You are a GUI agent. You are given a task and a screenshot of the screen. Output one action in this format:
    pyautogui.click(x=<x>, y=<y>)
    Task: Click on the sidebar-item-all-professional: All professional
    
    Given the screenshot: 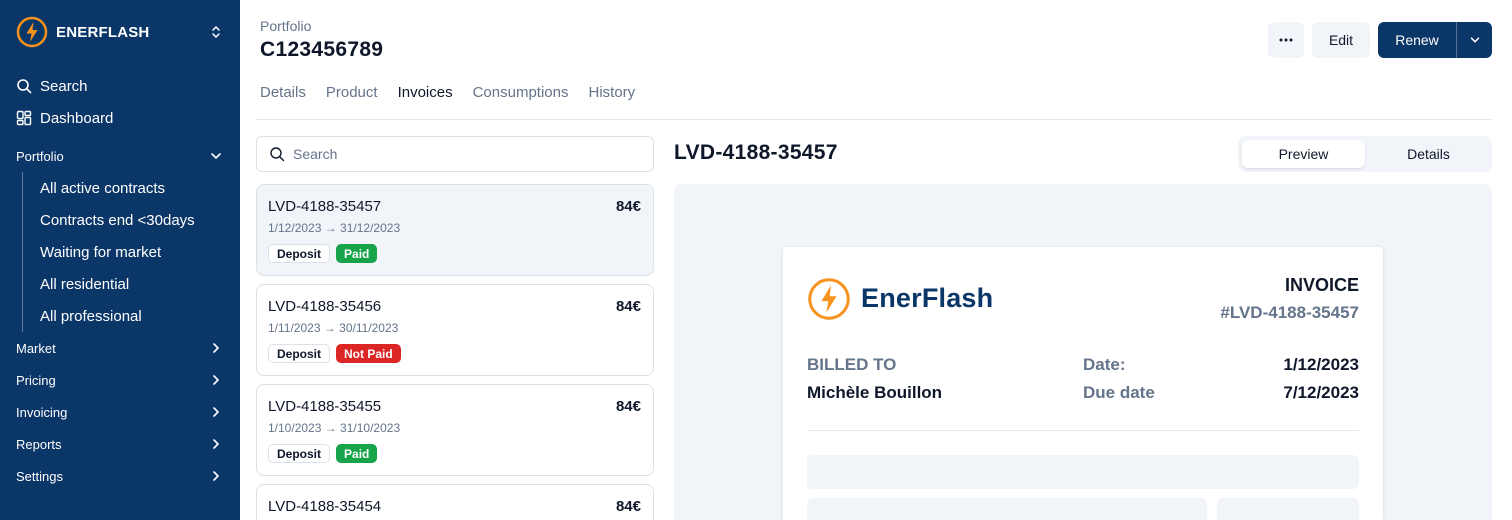 What is the action you would take?
    pyautogui.click(x=123, y=316)
    